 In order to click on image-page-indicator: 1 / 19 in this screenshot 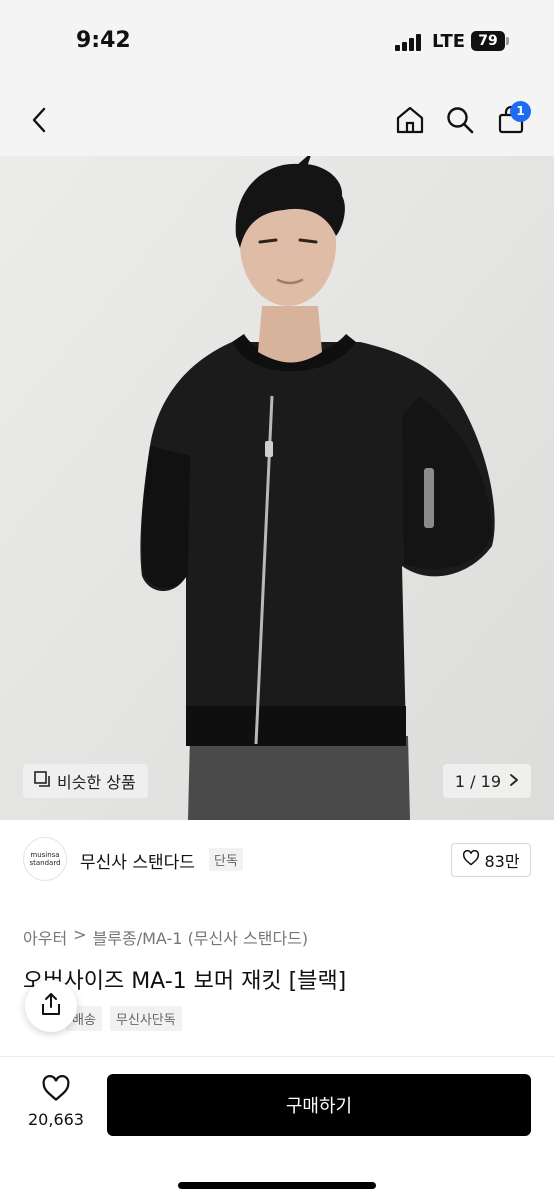, I will do `click(486, 781)`.